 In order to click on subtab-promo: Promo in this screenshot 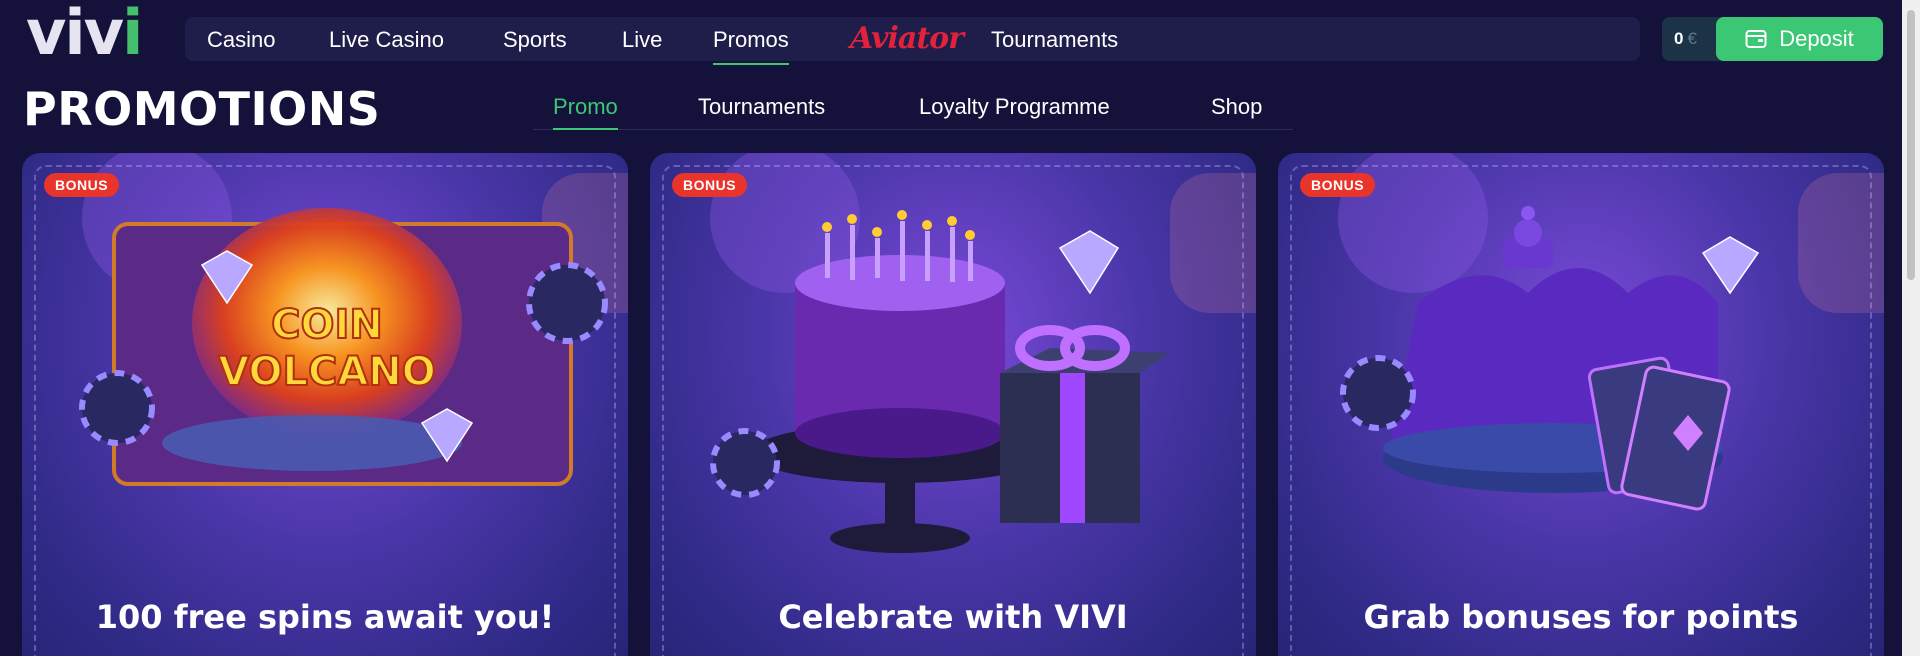, I will do `click(585, 112)`.